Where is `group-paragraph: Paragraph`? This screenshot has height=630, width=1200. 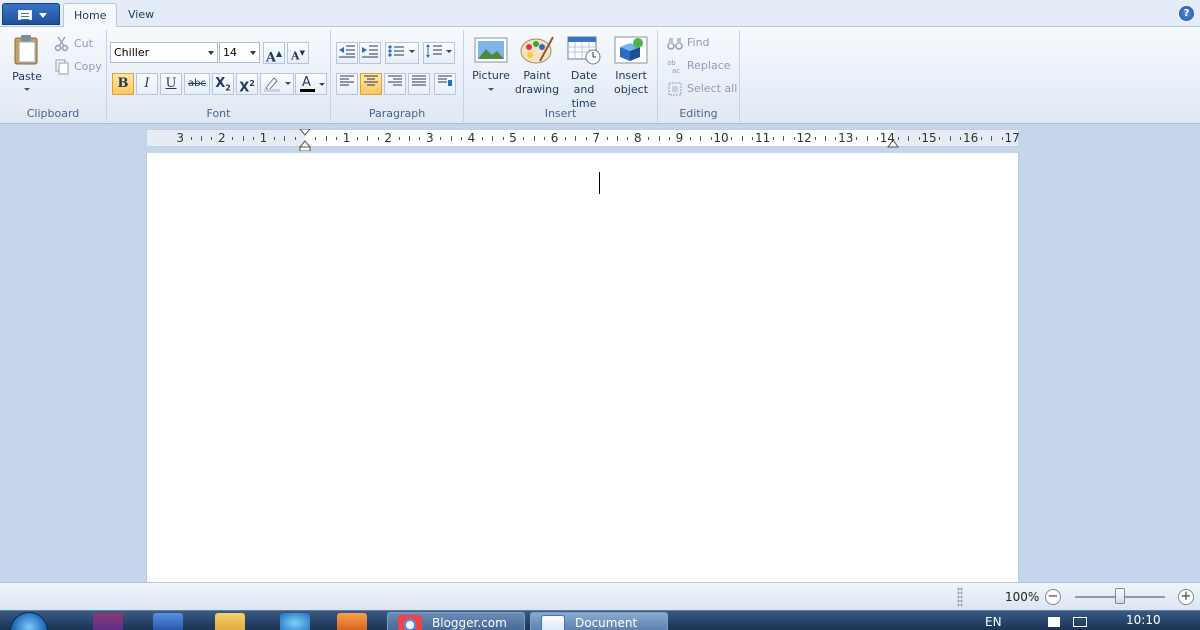
group-paragraph: Paragraph is located at coordinates (397, 76).